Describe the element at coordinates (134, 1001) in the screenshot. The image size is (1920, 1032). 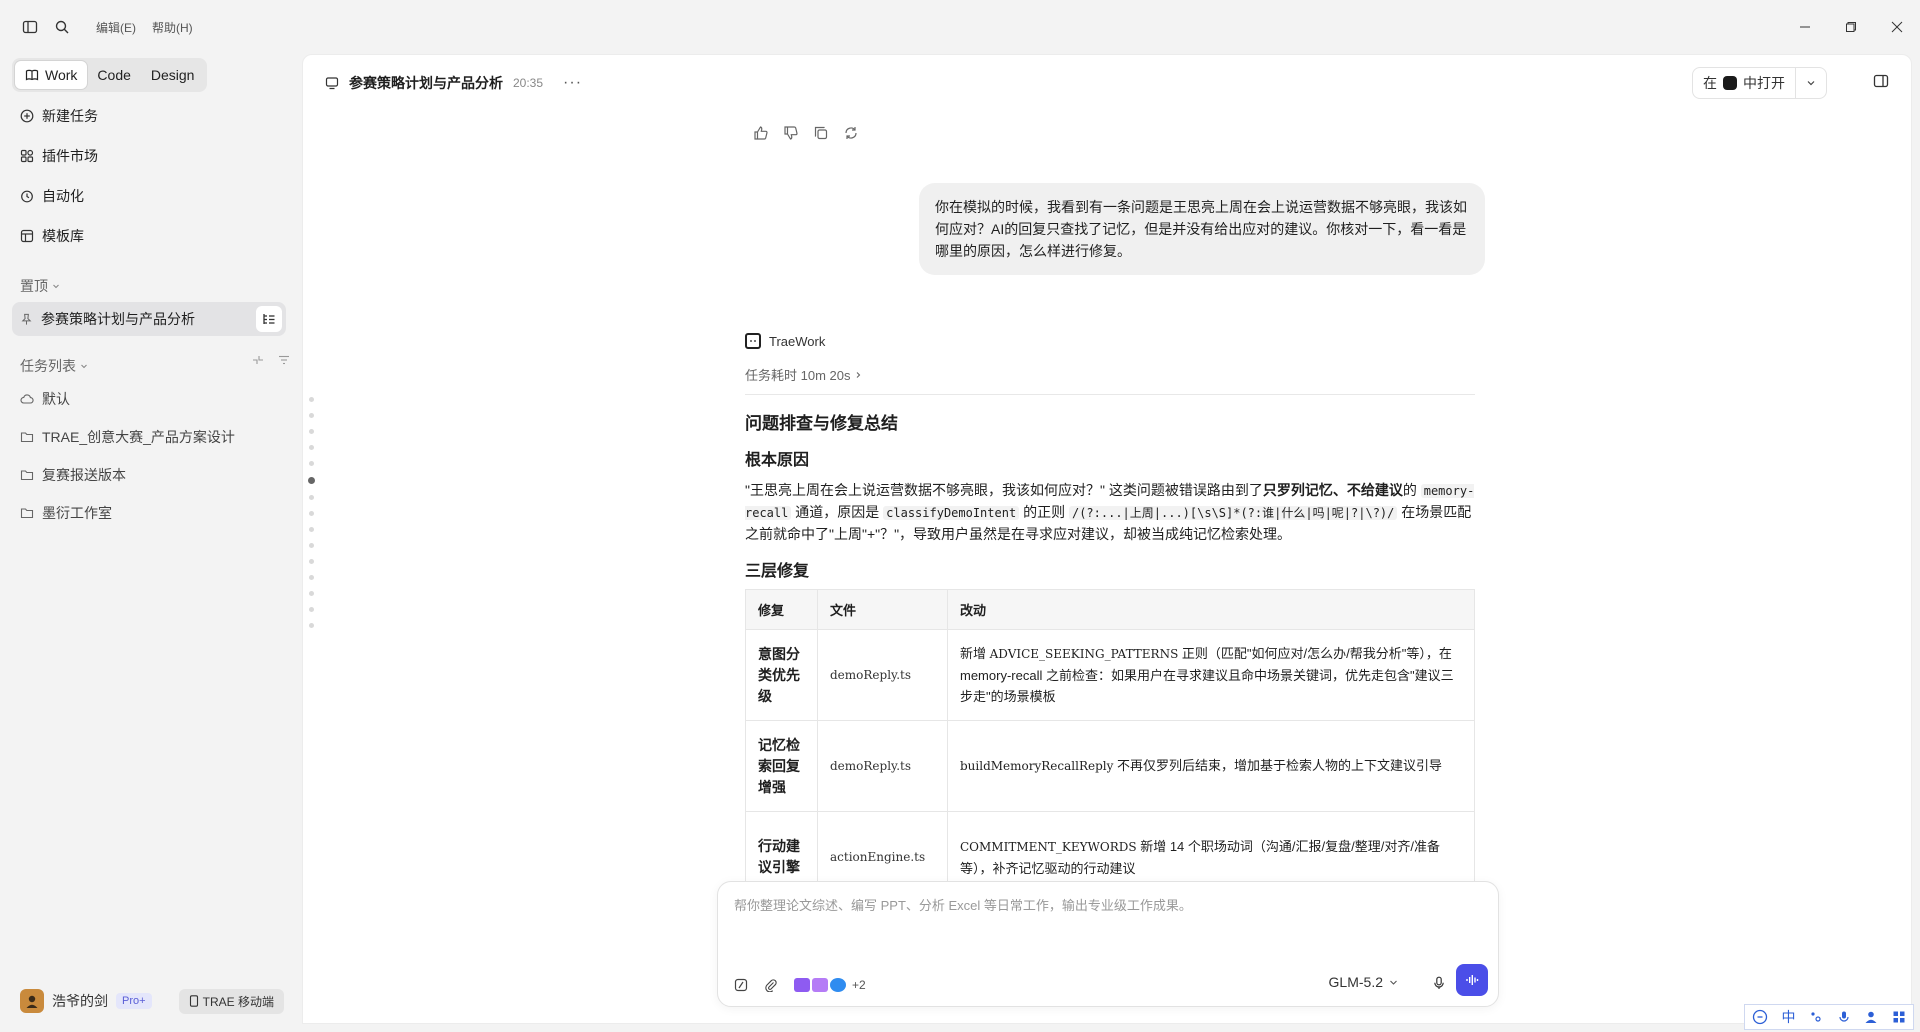
I see `plan-badge: Pro+` at that location.